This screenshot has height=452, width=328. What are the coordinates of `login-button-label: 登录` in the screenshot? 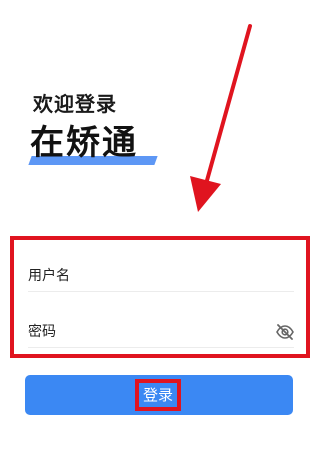 It's located at (157, 395).